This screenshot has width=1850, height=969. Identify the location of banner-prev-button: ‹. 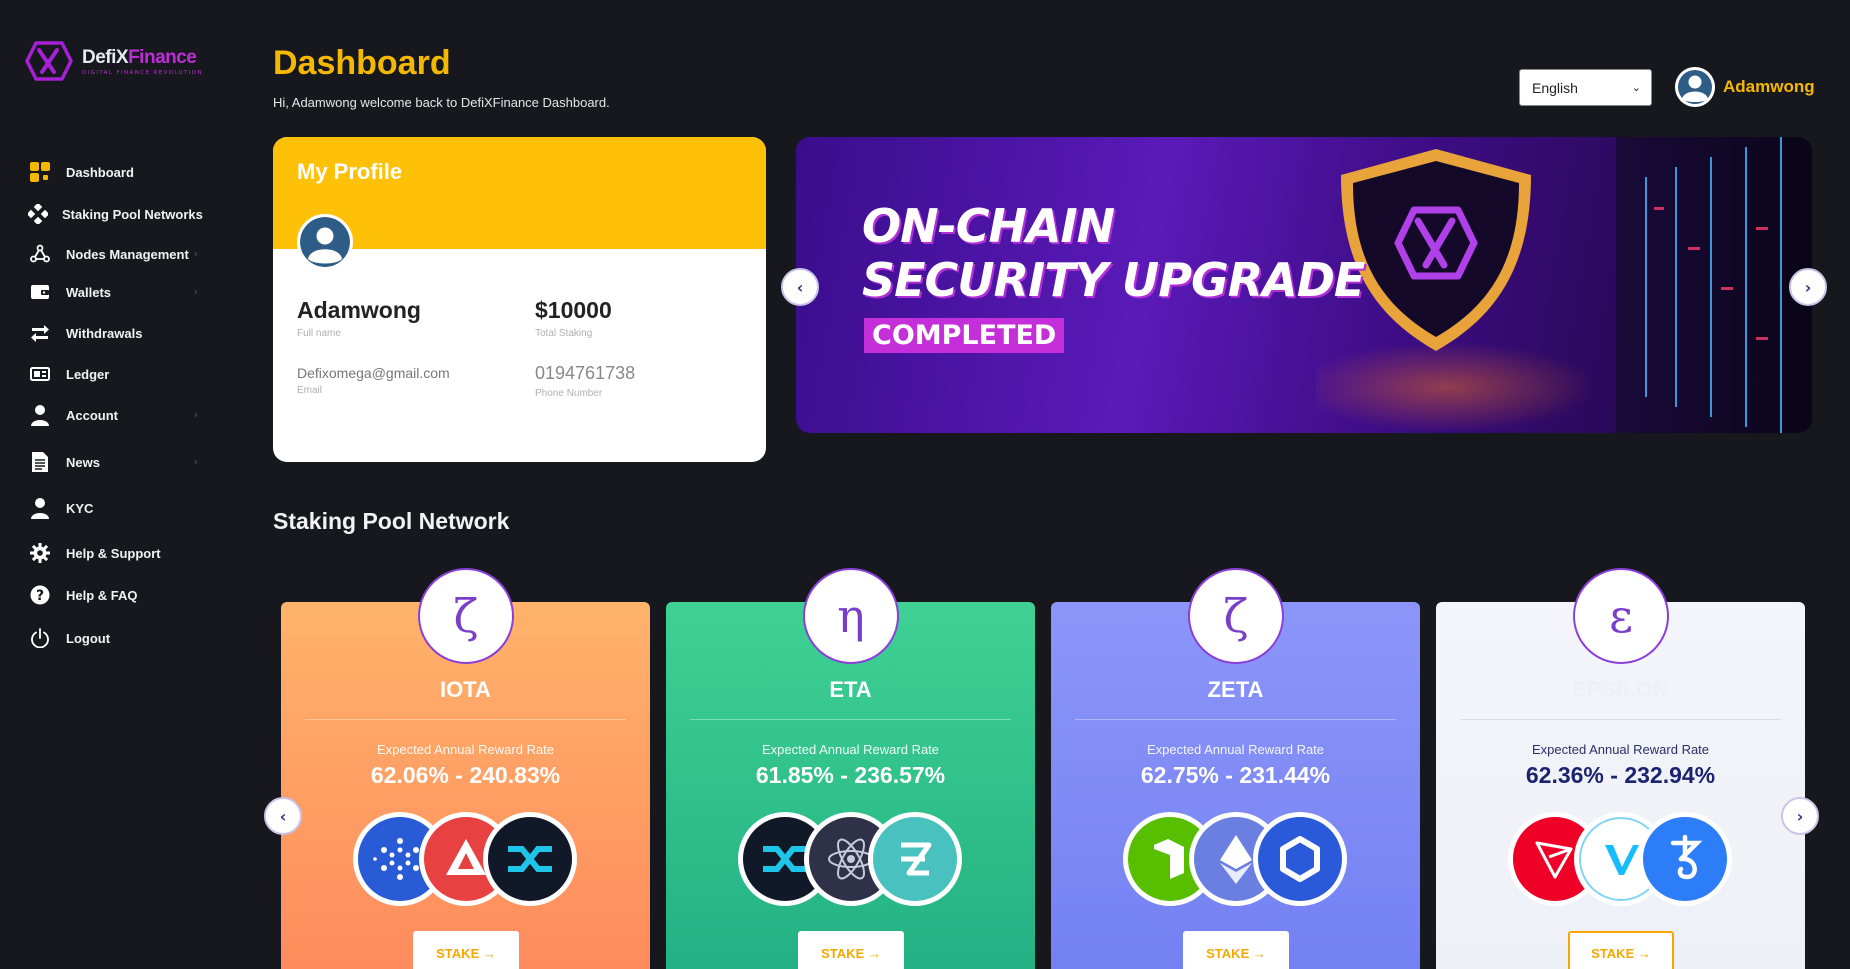
(800, 287).